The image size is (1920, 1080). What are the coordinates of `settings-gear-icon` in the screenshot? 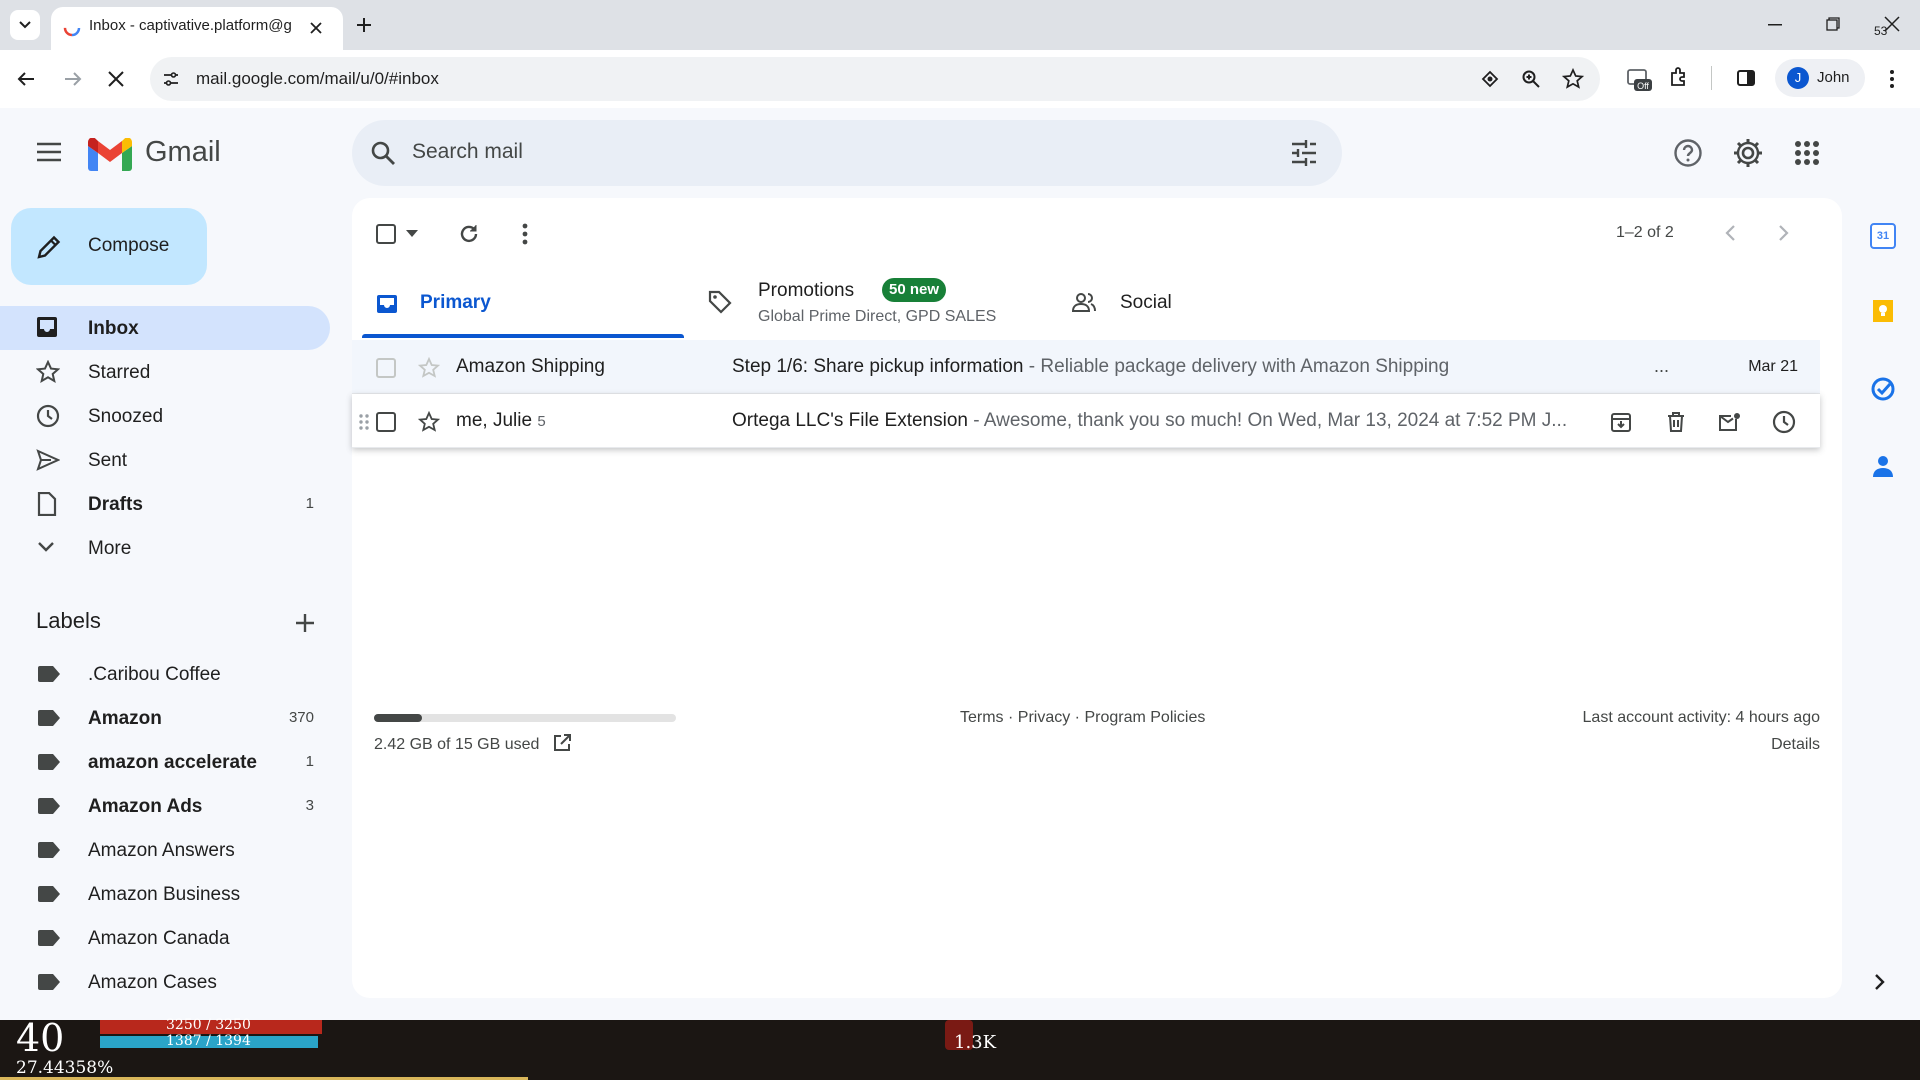 It's located at (1748, 153).